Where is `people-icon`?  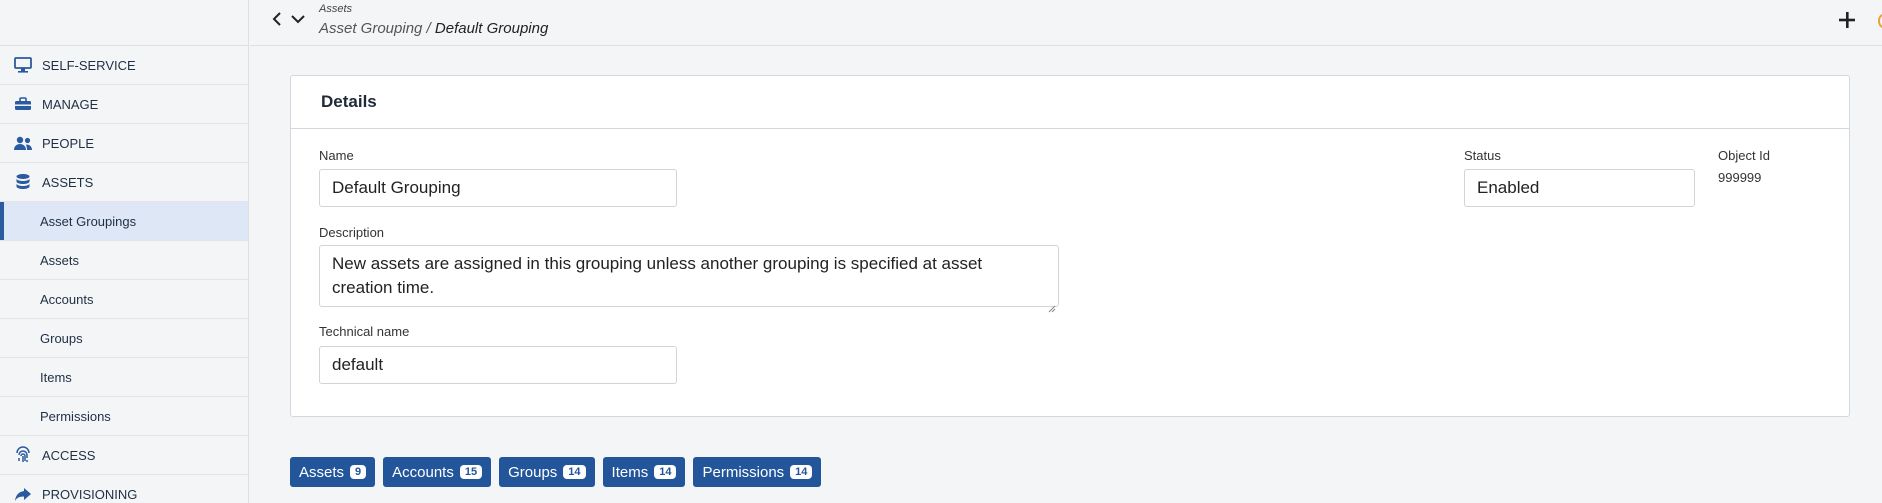 people-icon is located at coordinates (23, 143).